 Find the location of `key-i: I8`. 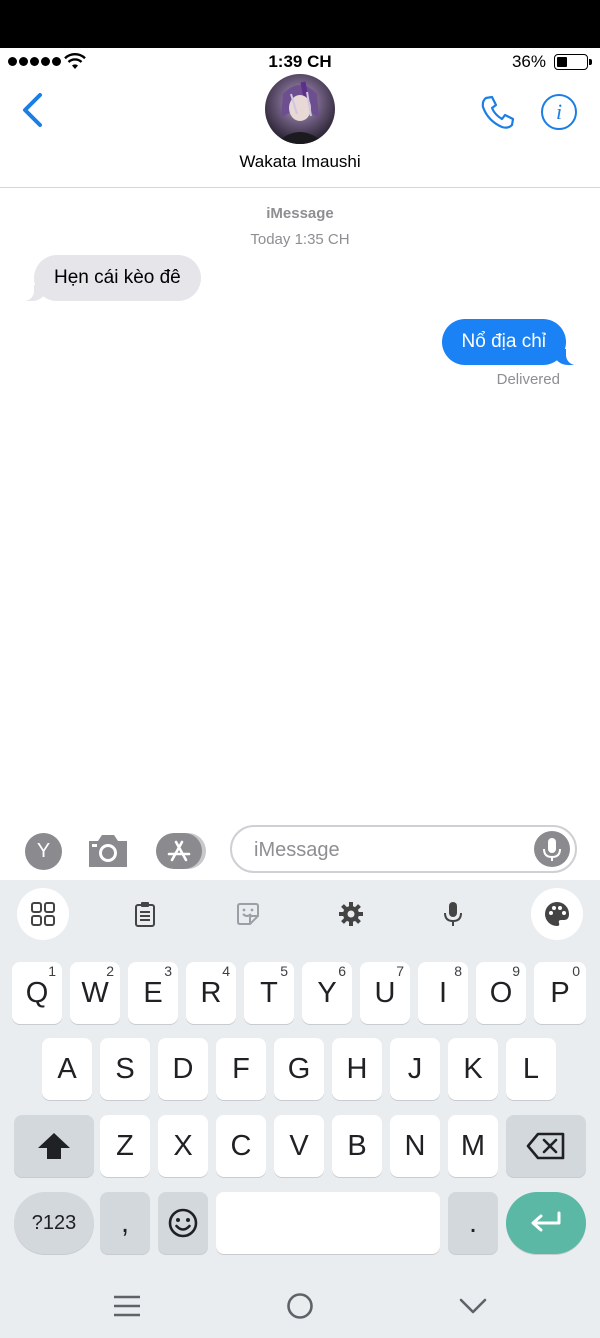

key-i: I8 is located at coordinates (443, 993).